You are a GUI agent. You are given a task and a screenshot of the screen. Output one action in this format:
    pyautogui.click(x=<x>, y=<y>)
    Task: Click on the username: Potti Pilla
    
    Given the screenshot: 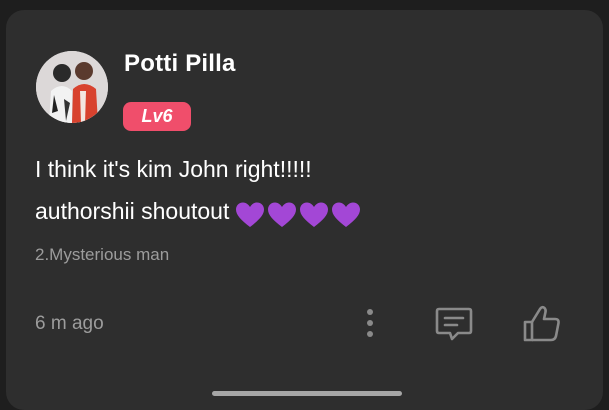 What is the action you would take?
    pyautogui.click(x=180, y=64)
    